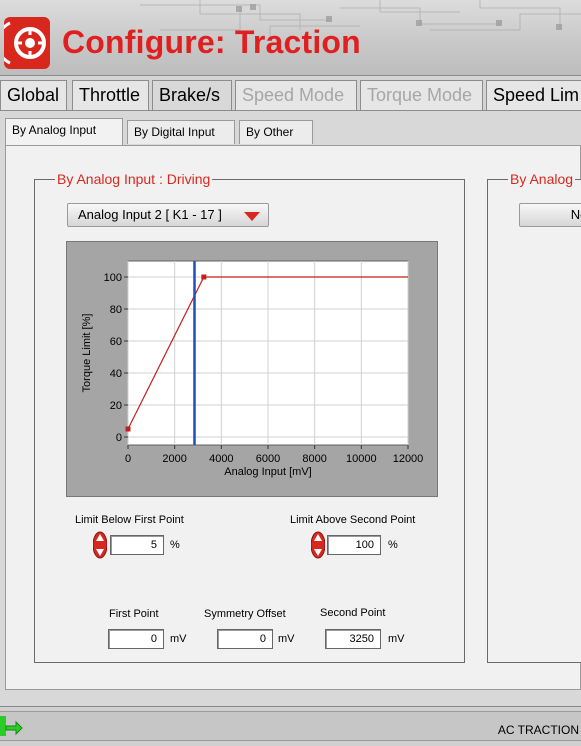 This screenshot has height=746, width=581. I want to click on second-point-label: Second Point, so click(353, 613).